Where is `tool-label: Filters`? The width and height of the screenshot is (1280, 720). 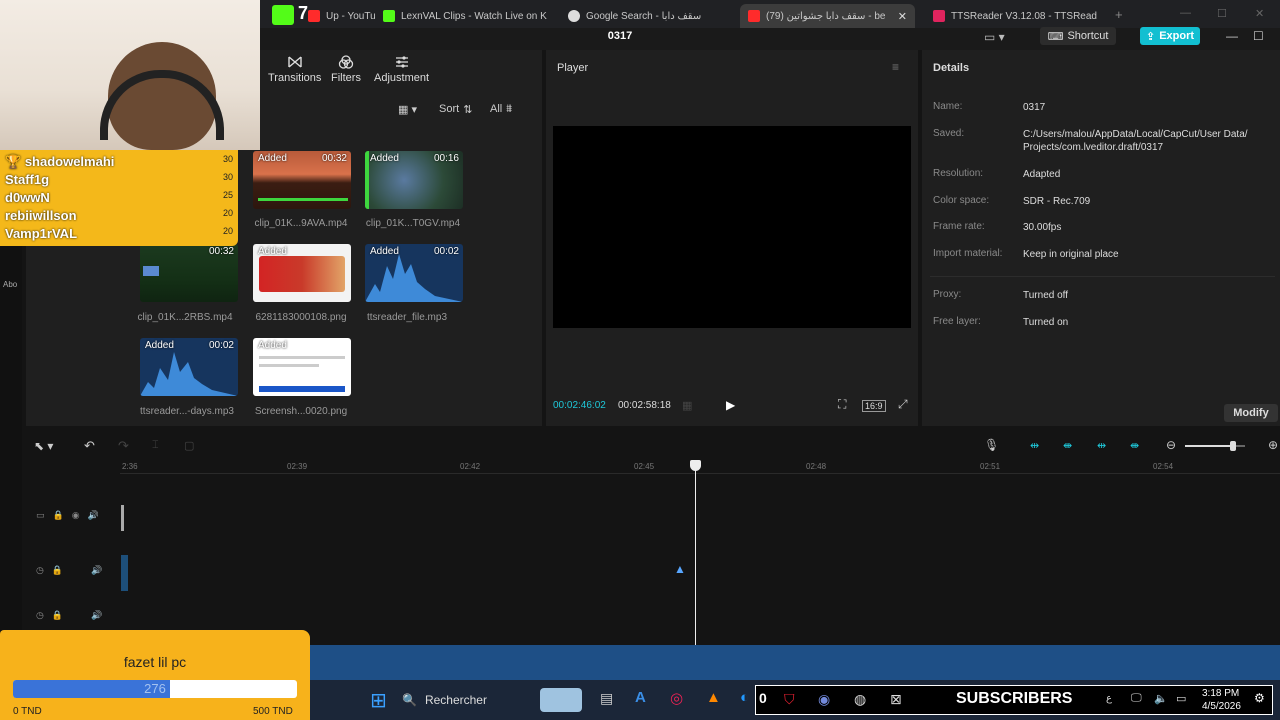 tool-label: Filters is located at coordinates (346, 78).